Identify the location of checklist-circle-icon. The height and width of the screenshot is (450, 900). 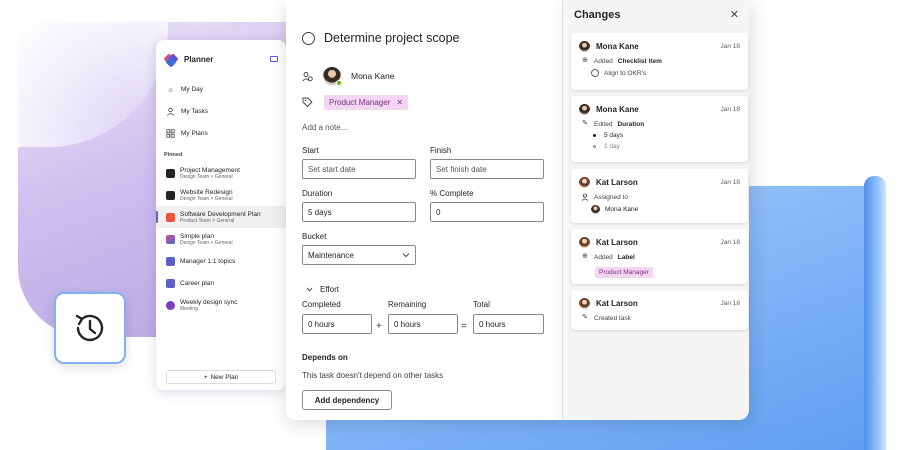
(595, 73).